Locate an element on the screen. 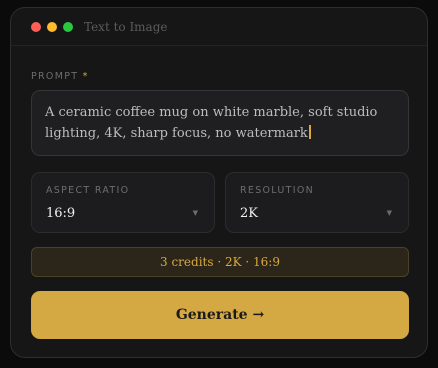 Image resolution: width=438 pixels, height=368 pixels. text-caret is located at coordinates (309, 132).